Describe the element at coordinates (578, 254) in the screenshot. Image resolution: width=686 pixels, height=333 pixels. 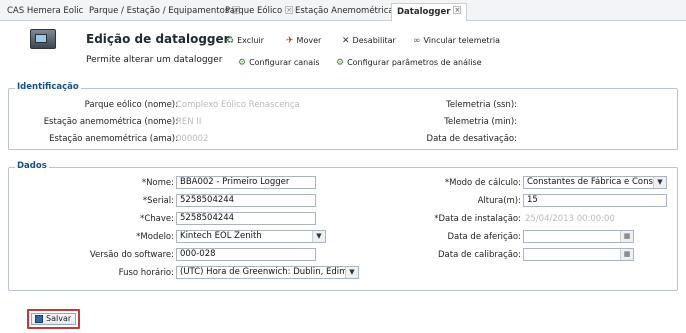
I see `data-calibracao-input: ▦` at that location.